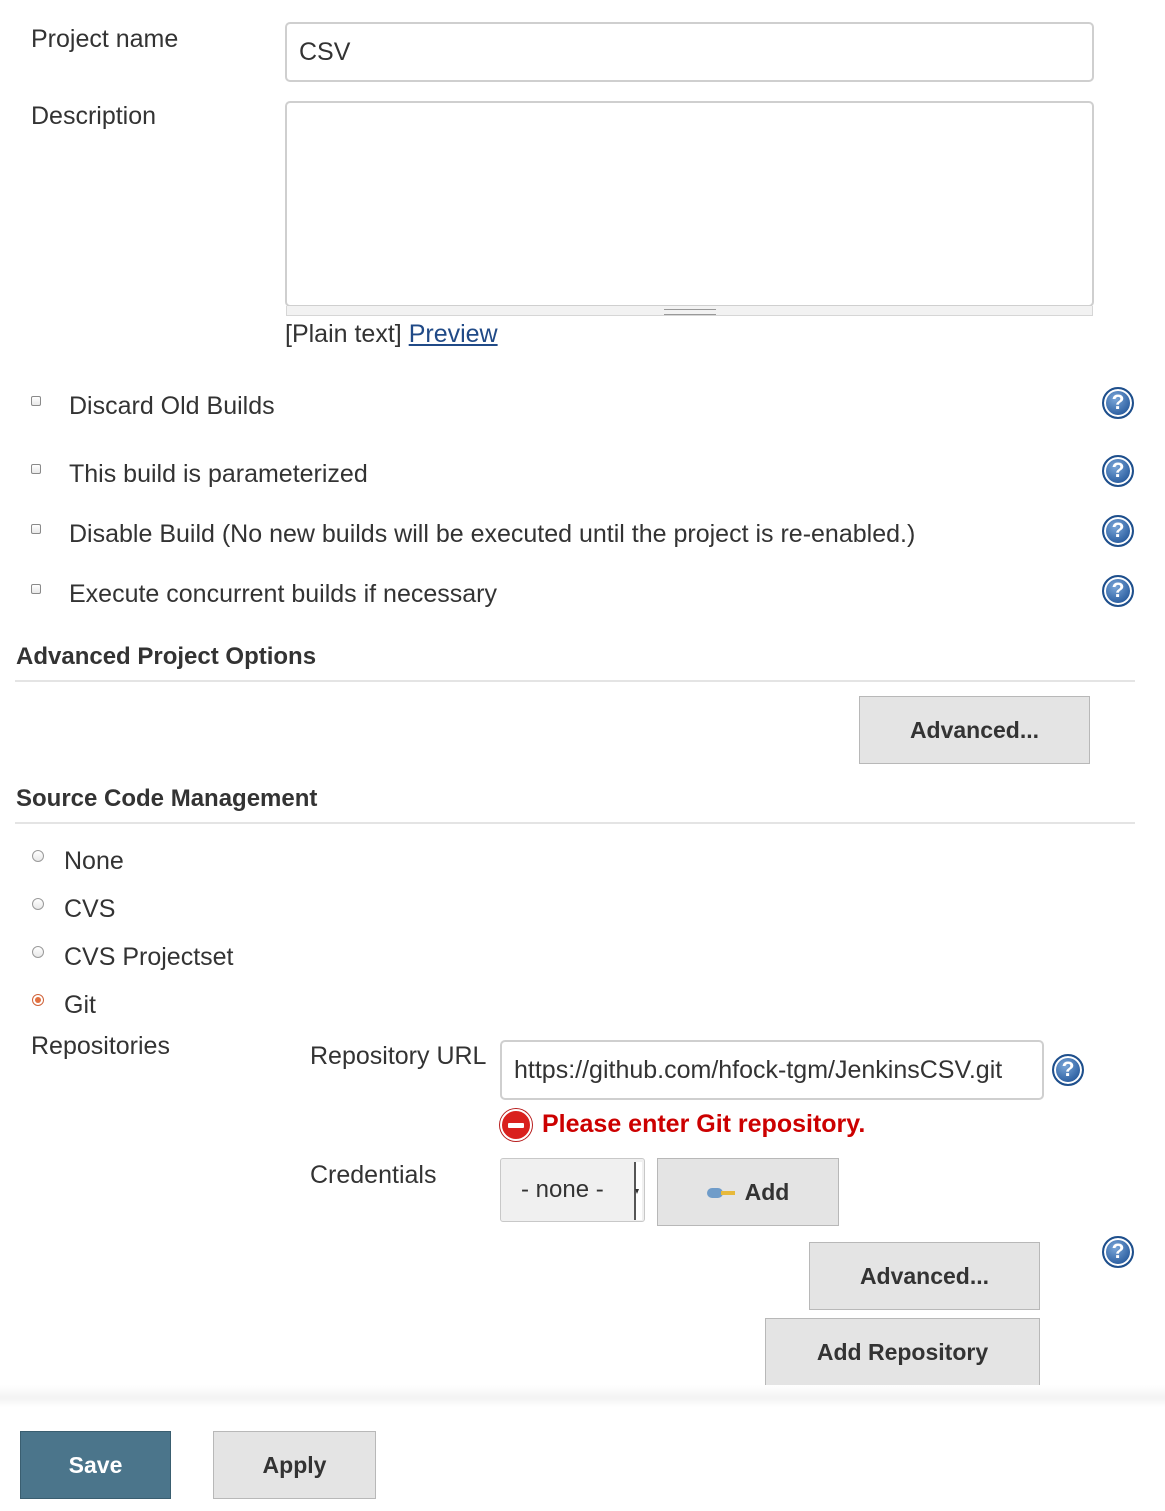 This screenshot has height=1511, width=1165. Describe the element at coordinates (38, 1000) in the screenshot. I see `scm-git-radio` at that location.